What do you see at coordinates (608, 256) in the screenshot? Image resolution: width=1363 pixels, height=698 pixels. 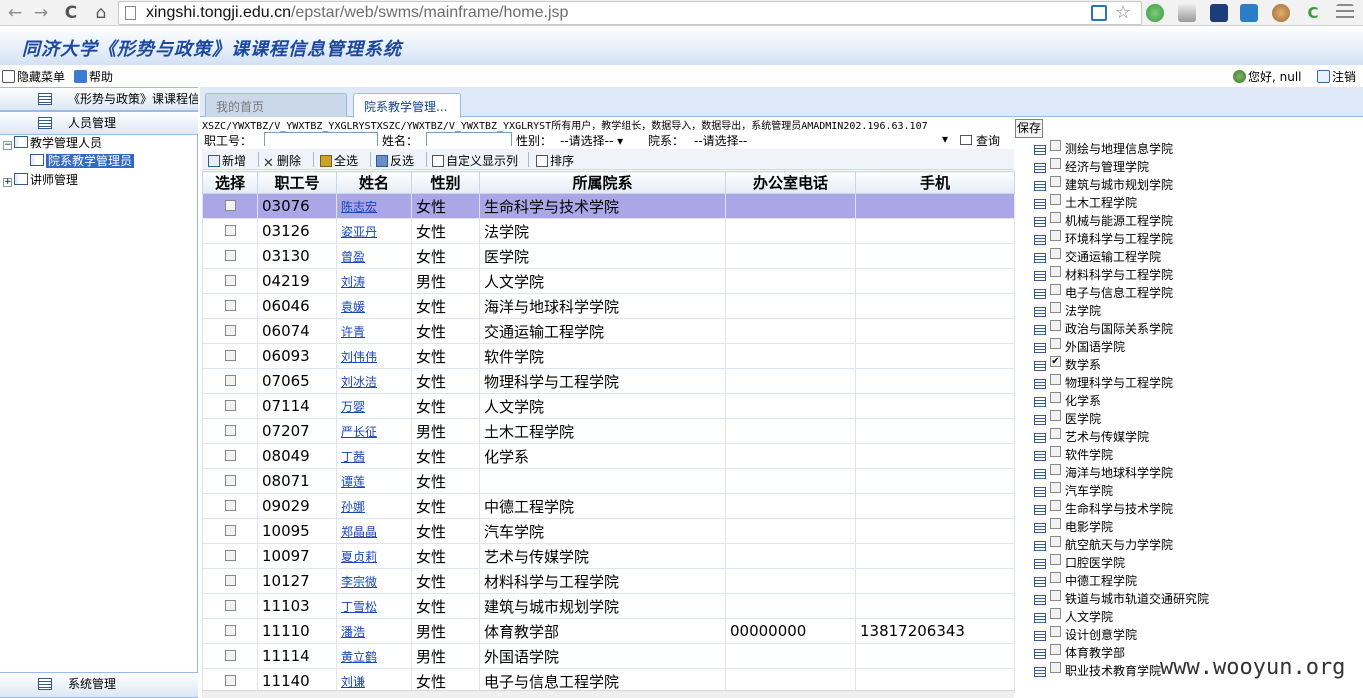 I see `table-row: 03130 曾盈 女性 医学院` at bounding box center [608, 256].